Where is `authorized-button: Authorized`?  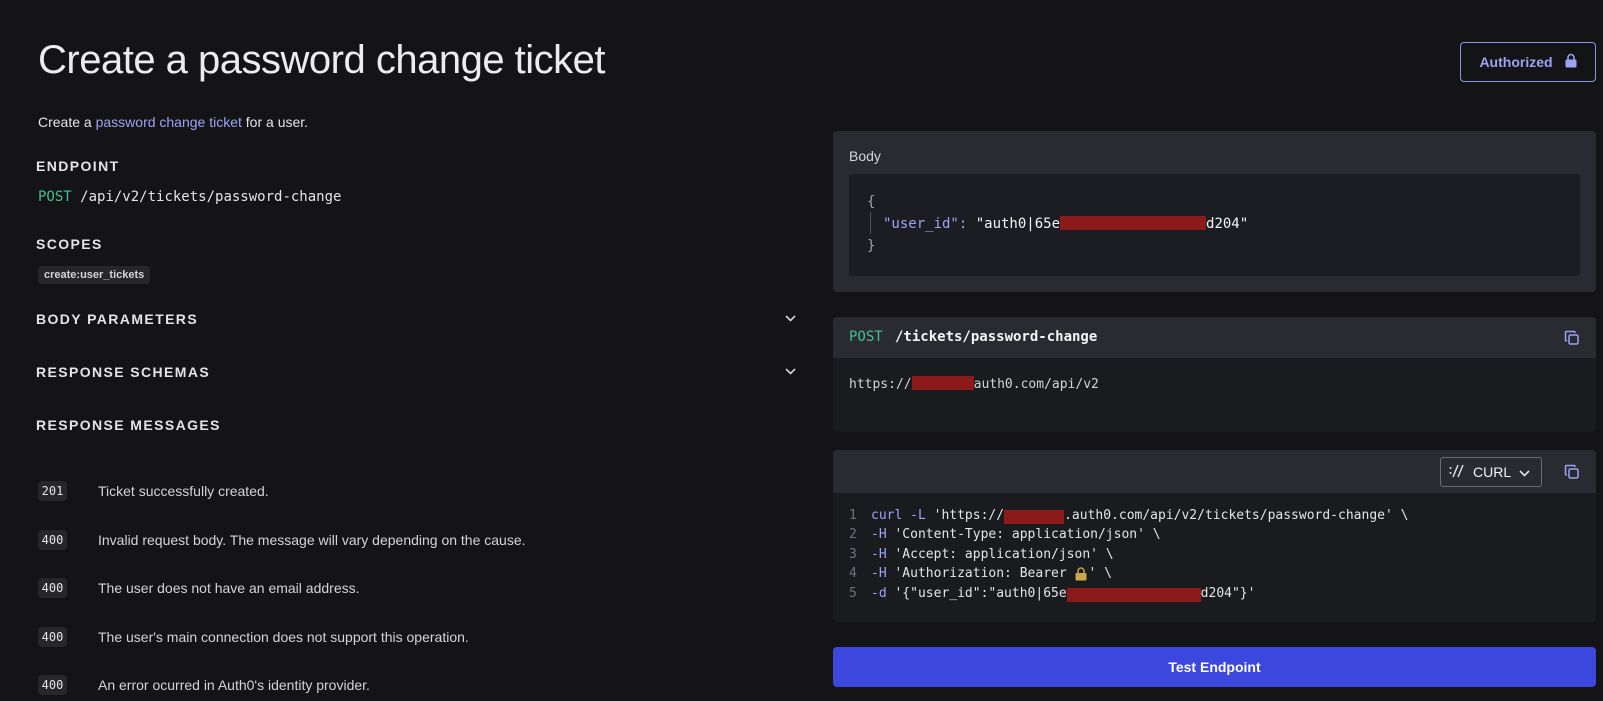 authorized-button: Authorized is located at coordinates (1528, 62).